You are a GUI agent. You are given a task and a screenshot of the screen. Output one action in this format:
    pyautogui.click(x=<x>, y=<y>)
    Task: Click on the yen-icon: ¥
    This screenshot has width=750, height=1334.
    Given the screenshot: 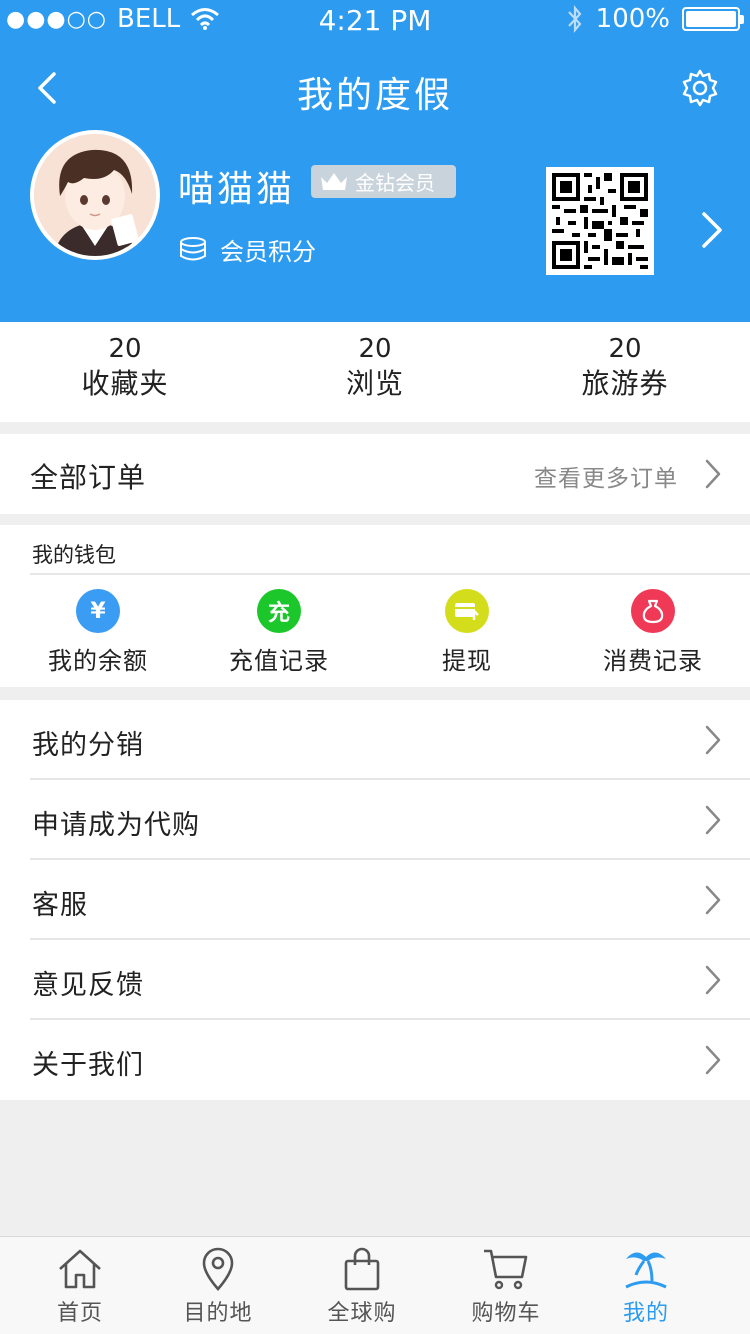 What is the action you would take?
    pyautogui.click(x=98, y=611)
    